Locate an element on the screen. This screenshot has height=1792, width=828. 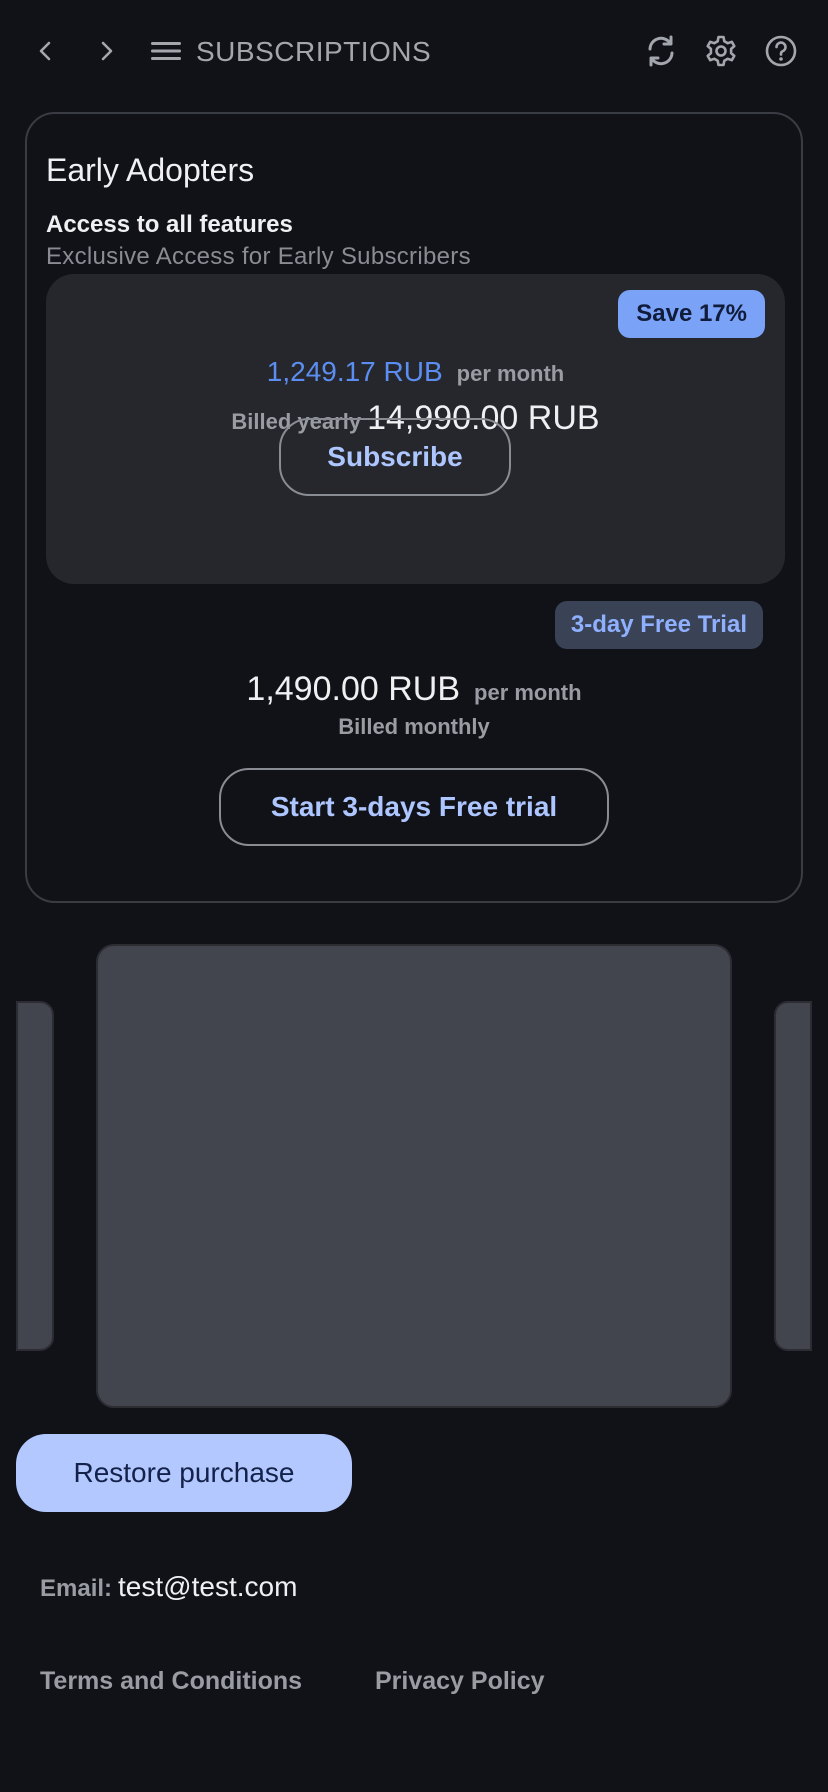
top-bar: SUBSCRIPTIONS is located at coordinates (414, 52).